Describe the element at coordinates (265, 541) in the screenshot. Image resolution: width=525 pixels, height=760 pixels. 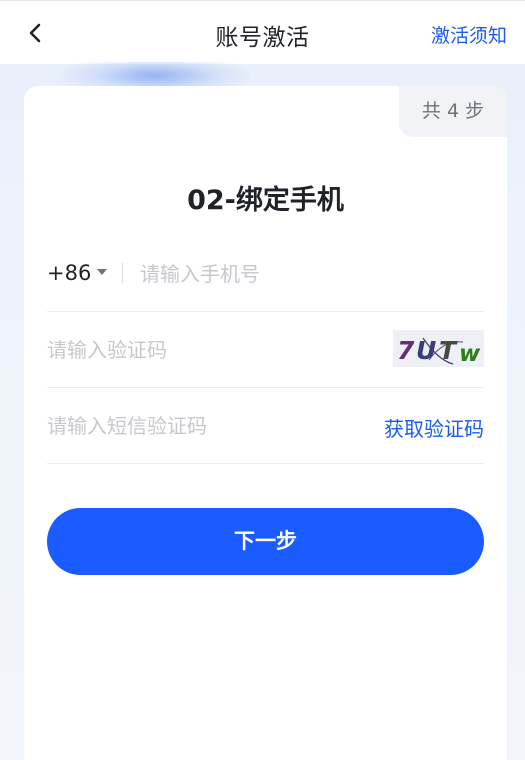
I see `next-step-button: 下一步` at that location.